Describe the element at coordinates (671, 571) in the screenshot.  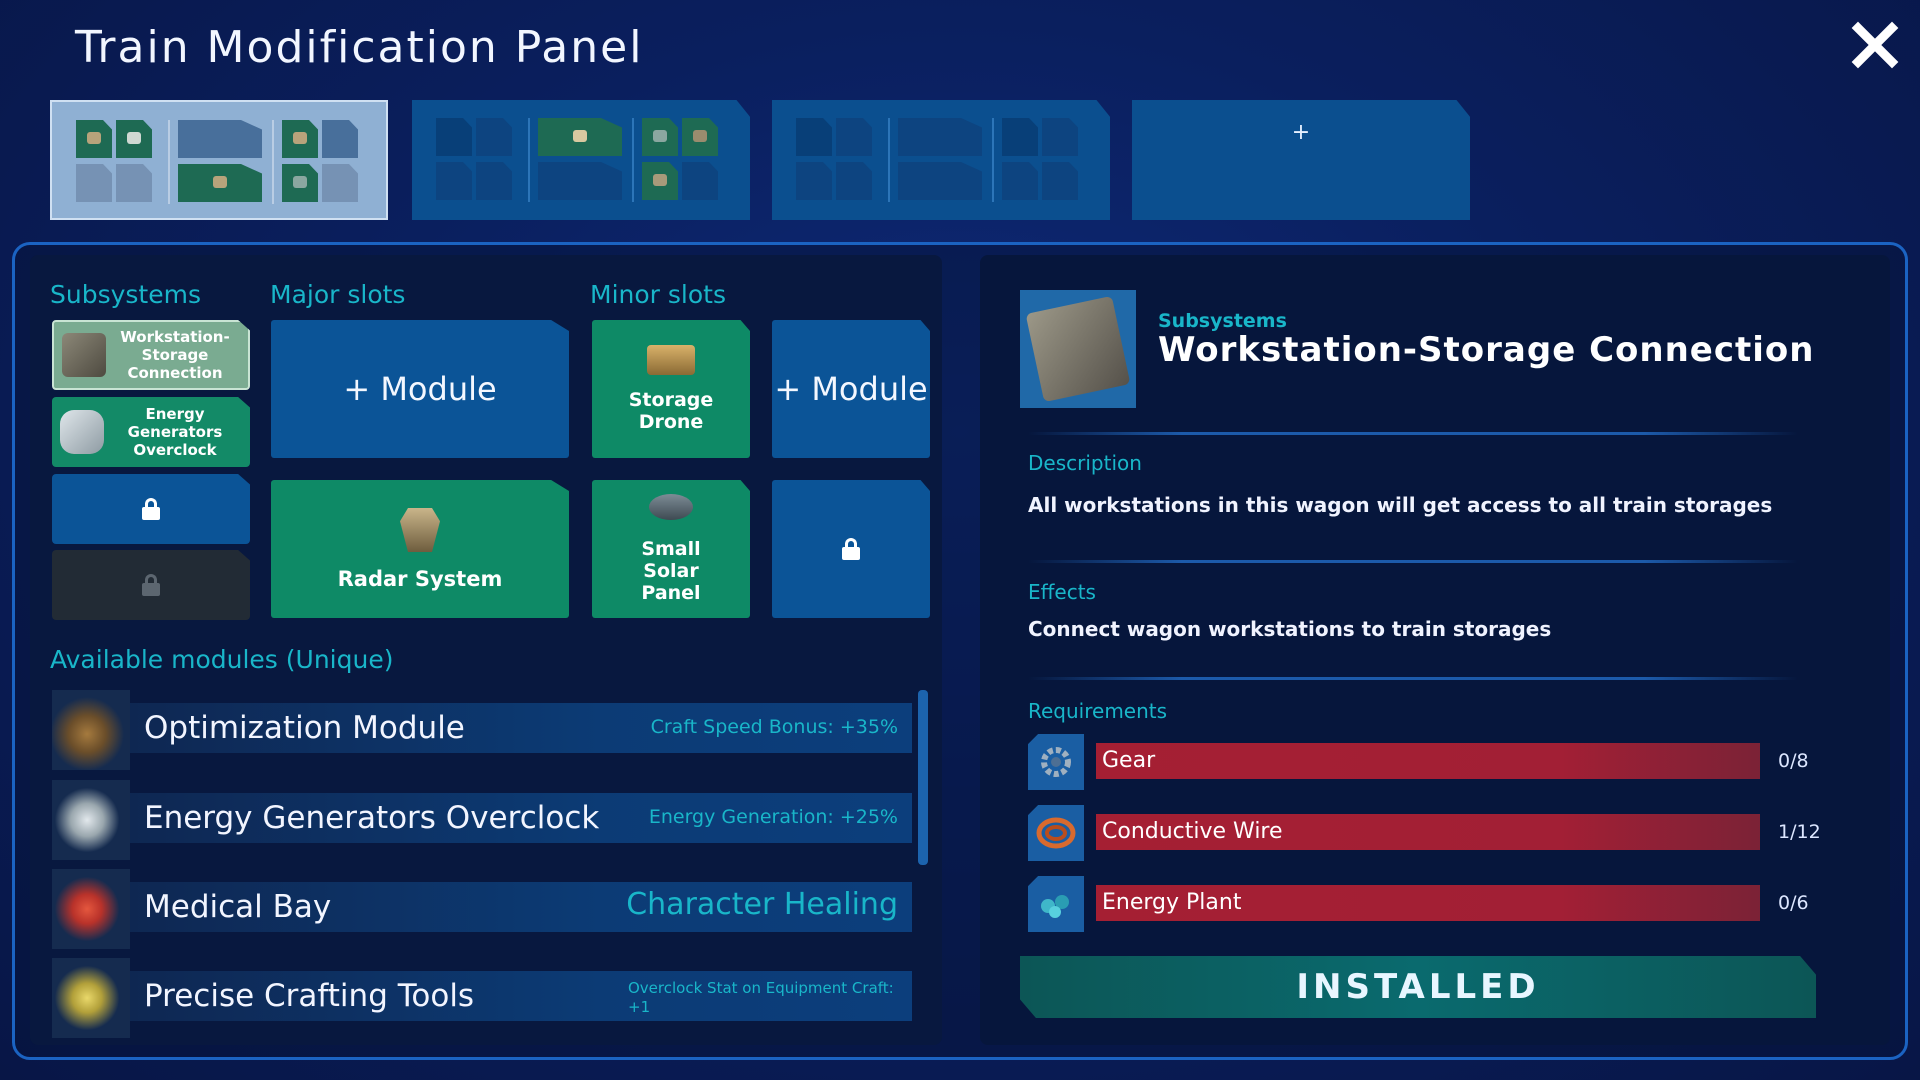
I see `slot-name: Small Solar Panel` at that location.